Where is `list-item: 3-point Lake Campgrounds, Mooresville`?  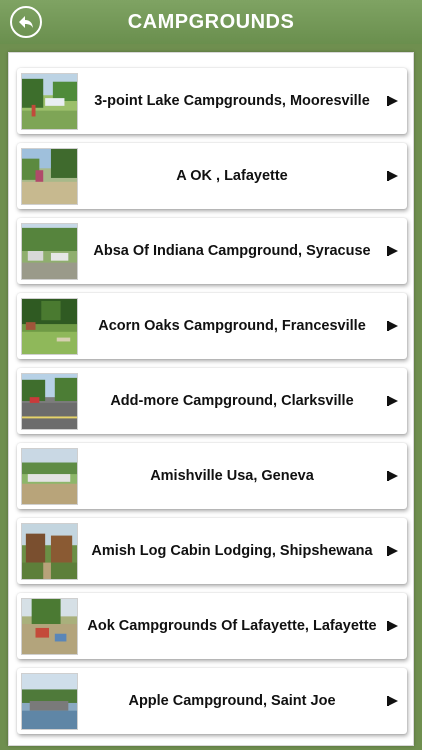 list-item: 3-point Lake Campgrounds, Mooresville is located at coordinates (212, 101).